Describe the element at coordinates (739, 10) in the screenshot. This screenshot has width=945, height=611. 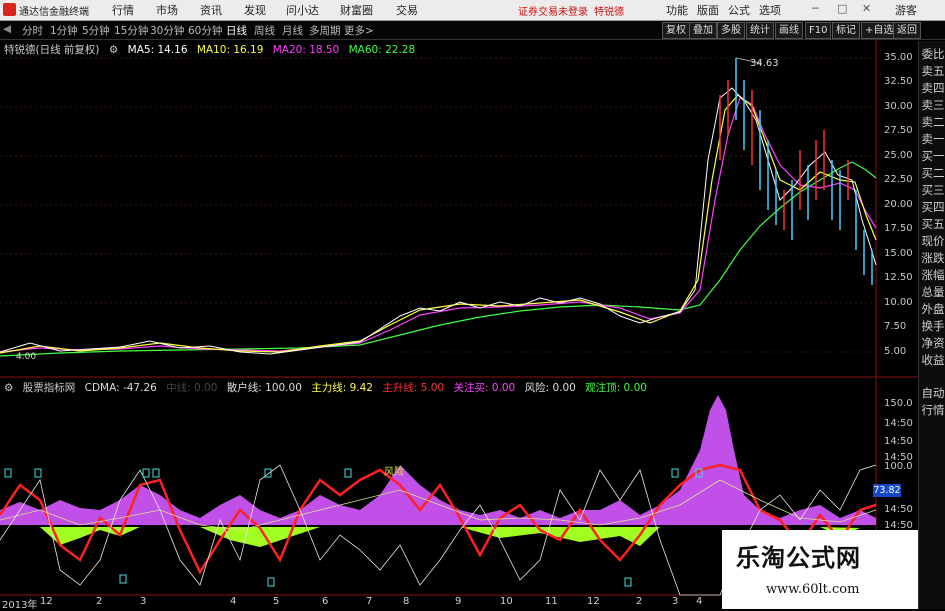
I see `menu-gongshi: 公式` at that location.